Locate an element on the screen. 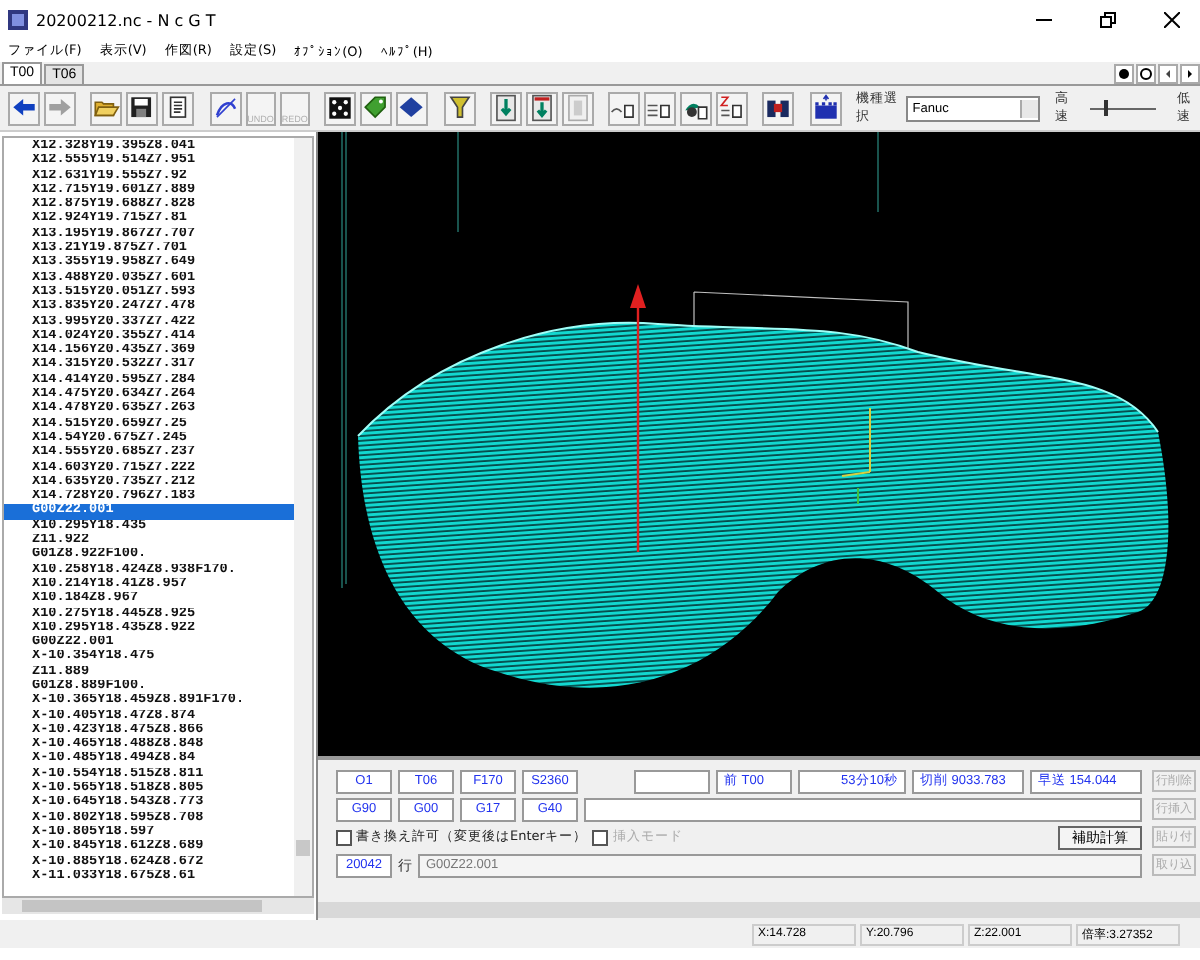 The width and height of the screenshot is (1200, 960). window-title: 20200212.nc - N c G T is located at coordinates (127, 20).